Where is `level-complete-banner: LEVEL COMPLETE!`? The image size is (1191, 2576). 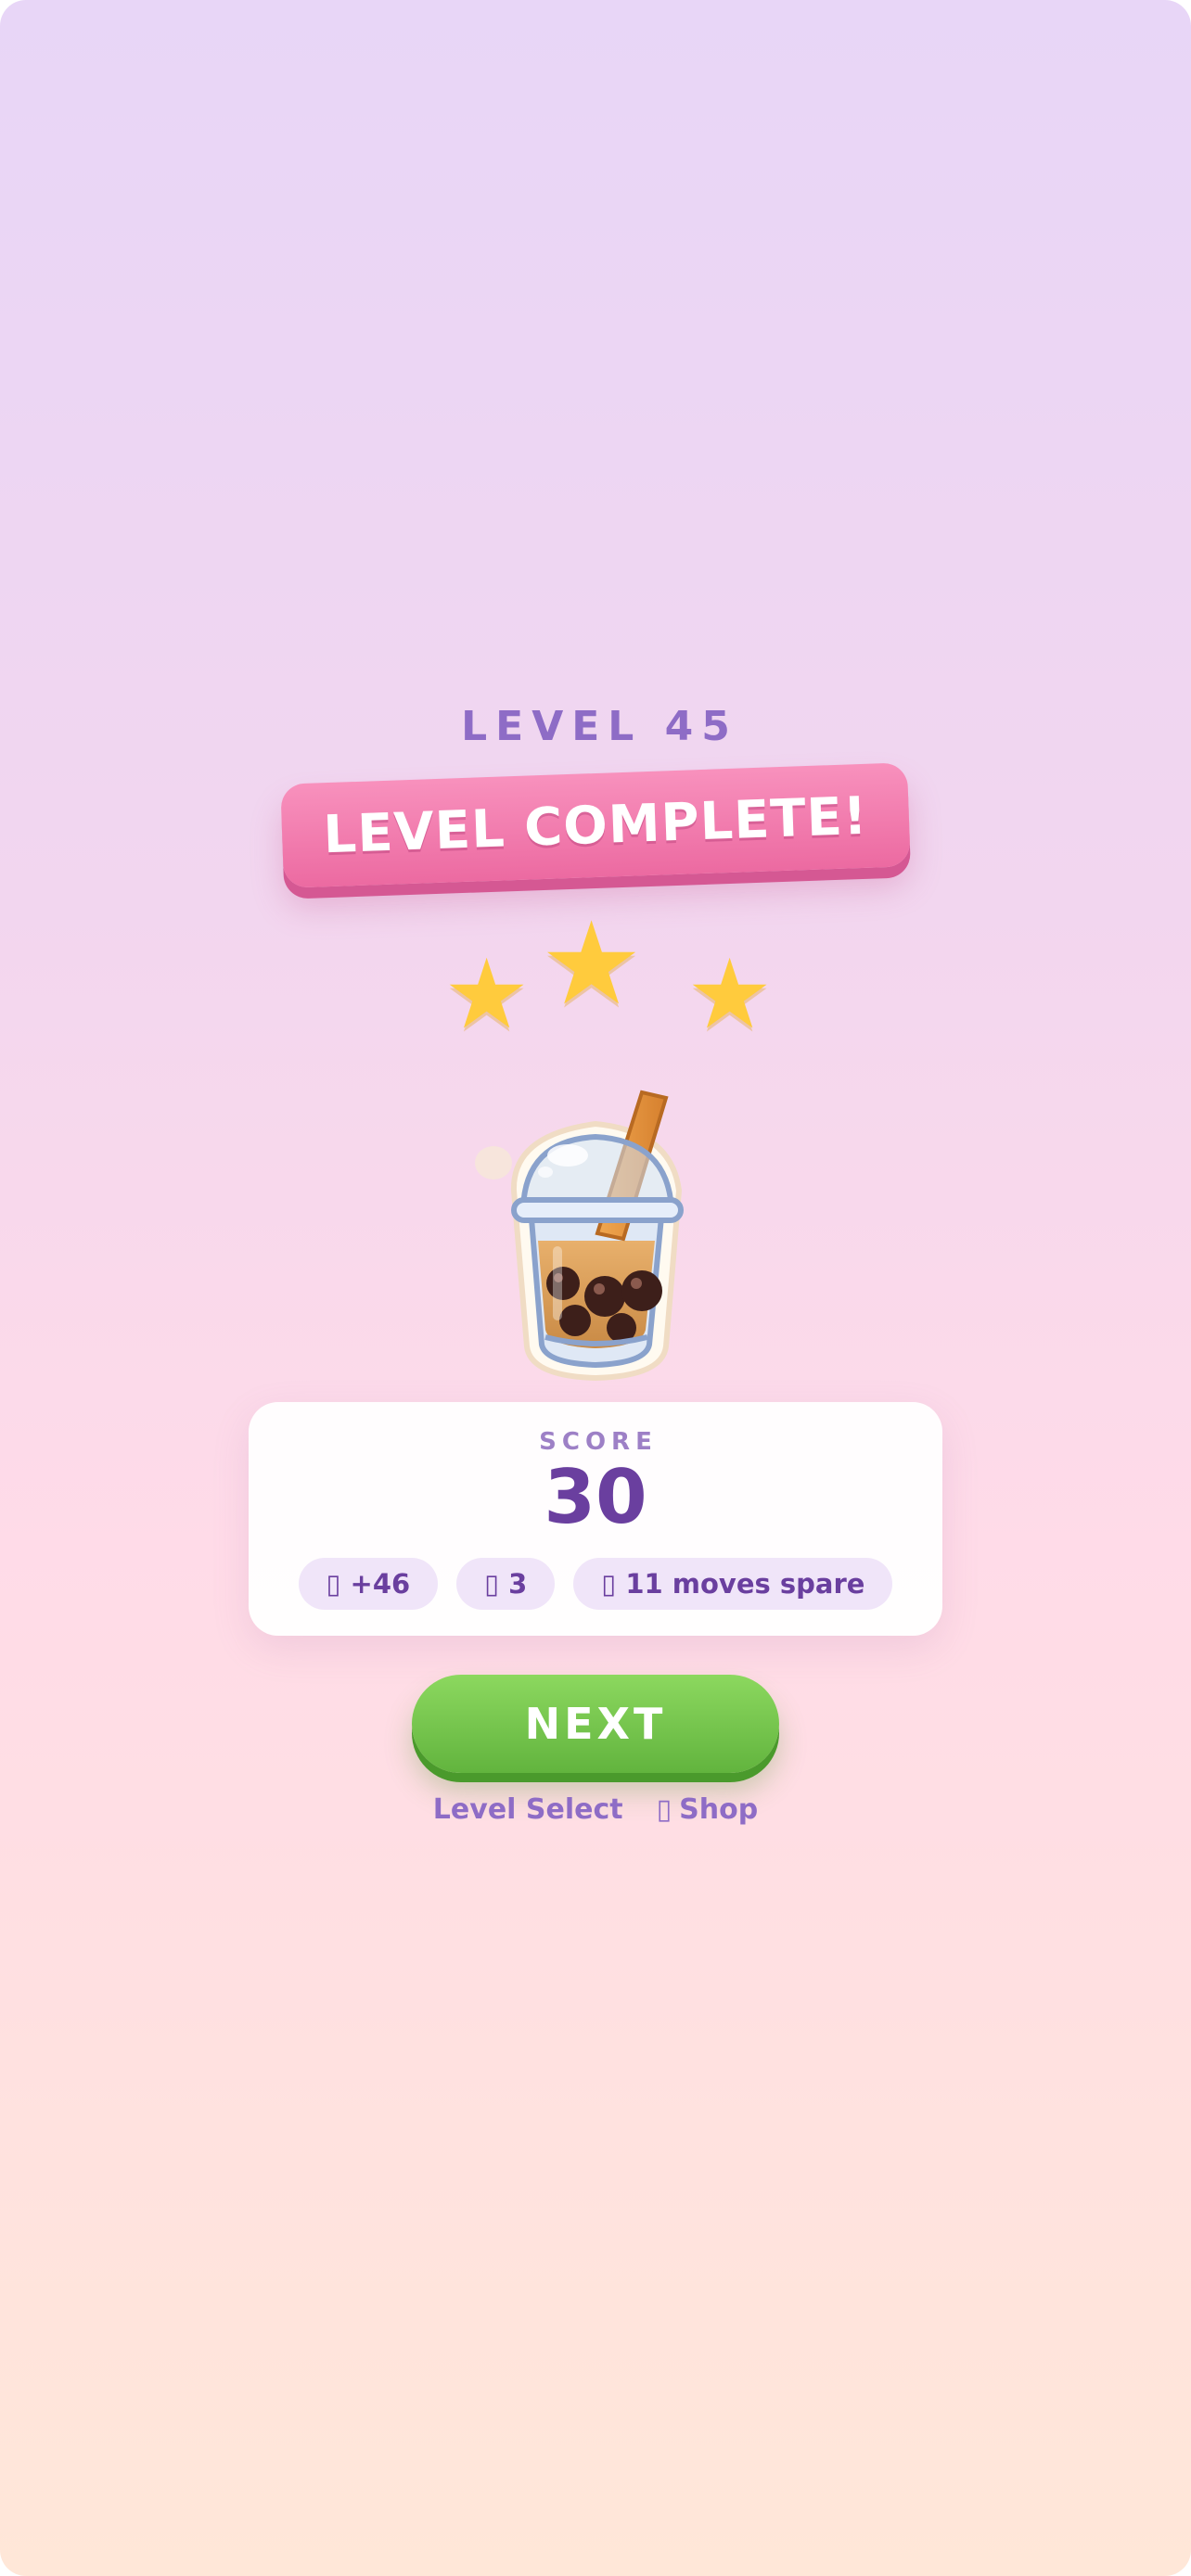
level-complete-banner: LEVEL COMPLETE! is located at coordinates (595, 825).